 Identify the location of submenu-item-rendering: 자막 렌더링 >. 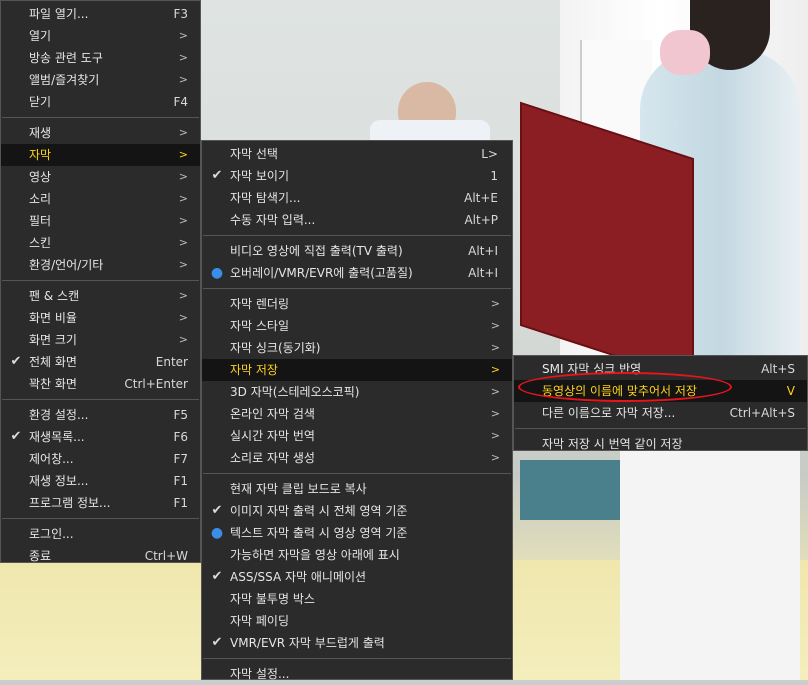
(357, 304).